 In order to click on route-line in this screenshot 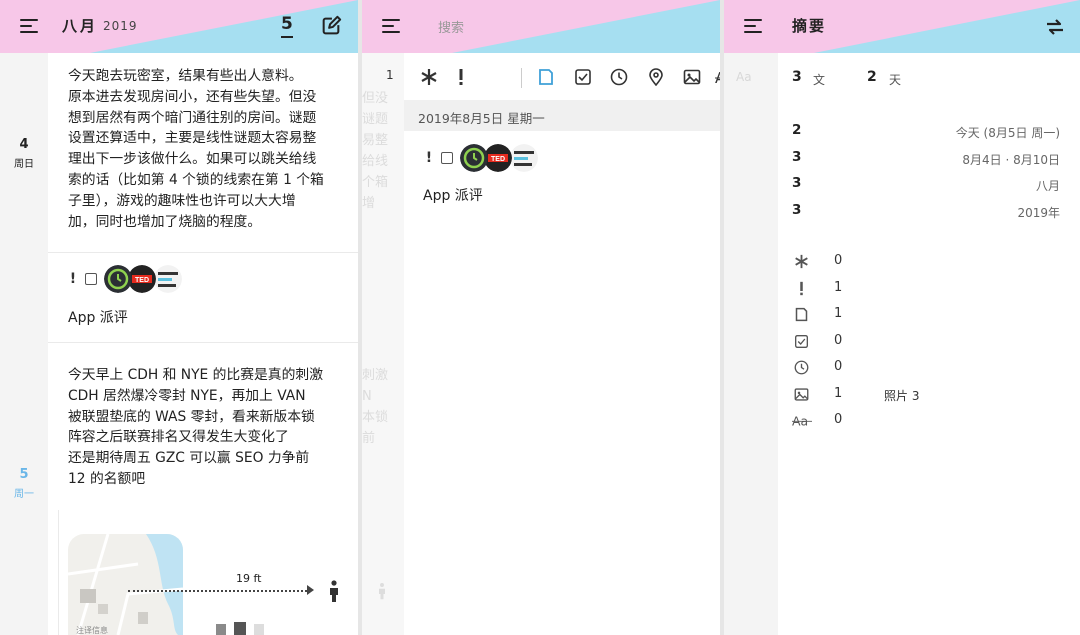, I will do `click(219, 591)`.